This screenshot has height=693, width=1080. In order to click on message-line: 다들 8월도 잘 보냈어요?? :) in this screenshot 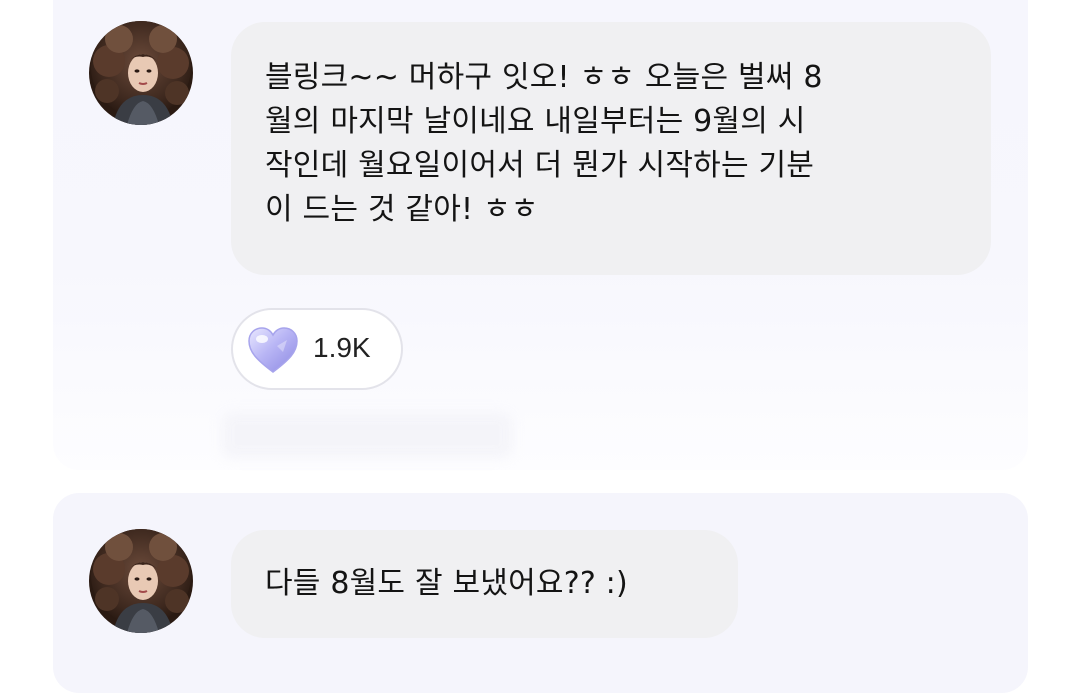, I will do `click(446, 583)`.